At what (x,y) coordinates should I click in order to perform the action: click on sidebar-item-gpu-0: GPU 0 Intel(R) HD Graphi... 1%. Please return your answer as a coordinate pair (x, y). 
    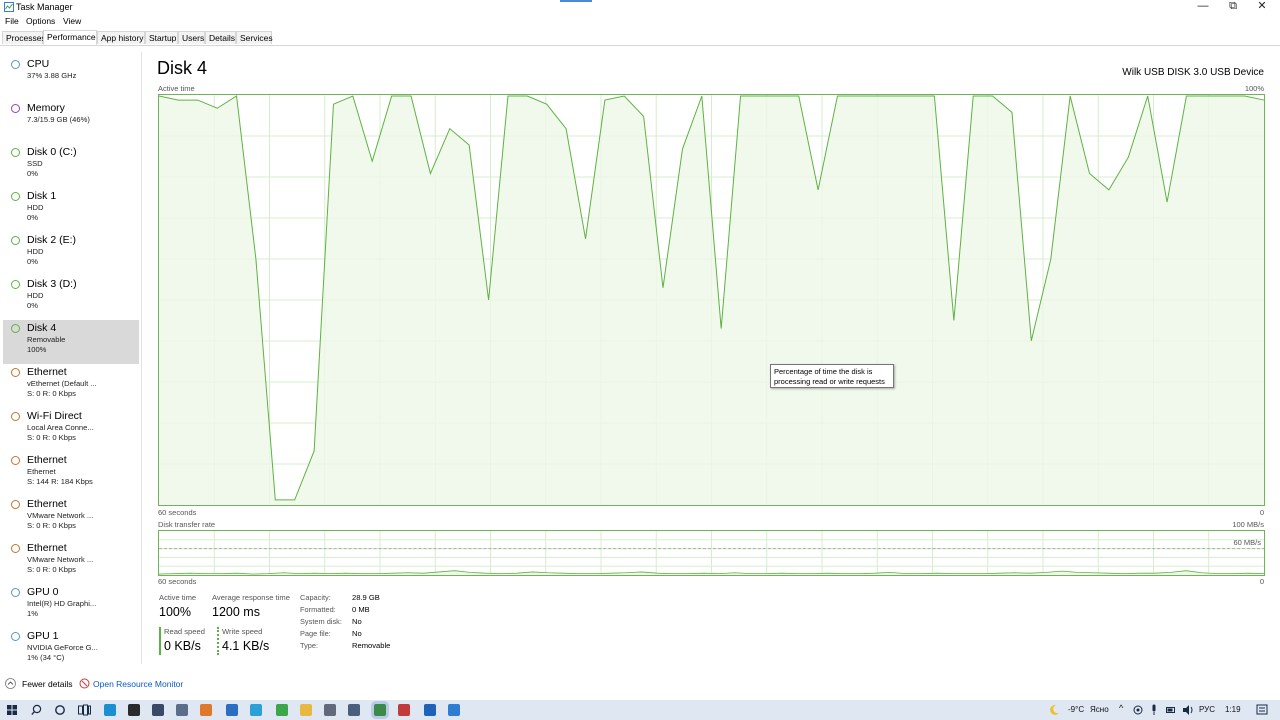
    Looking at the image, I should click on (71, 606).